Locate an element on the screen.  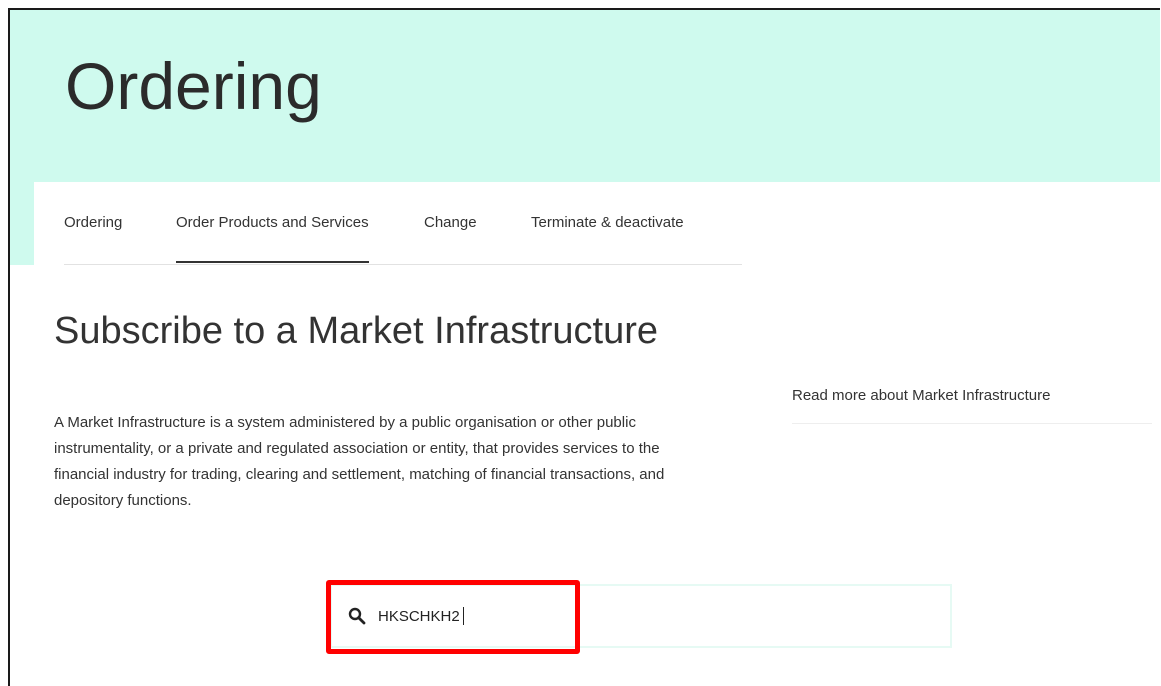
tab-order-products-and-services: Order Products and Services is located at coordinates (272, 238).